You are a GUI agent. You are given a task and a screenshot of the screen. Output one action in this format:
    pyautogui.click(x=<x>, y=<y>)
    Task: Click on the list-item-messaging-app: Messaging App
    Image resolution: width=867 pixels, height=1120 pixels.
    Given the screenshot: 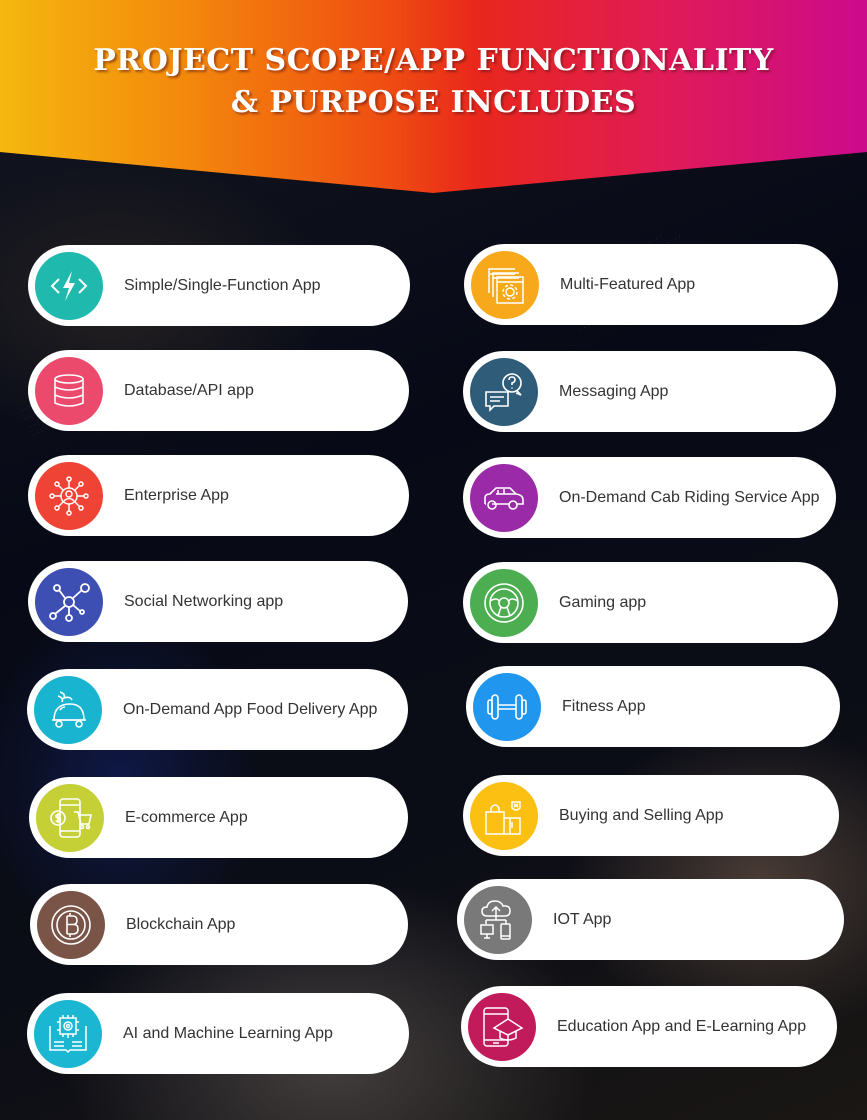 What is the action you would take?
    pyautogui.click(x=649, y=391)
    